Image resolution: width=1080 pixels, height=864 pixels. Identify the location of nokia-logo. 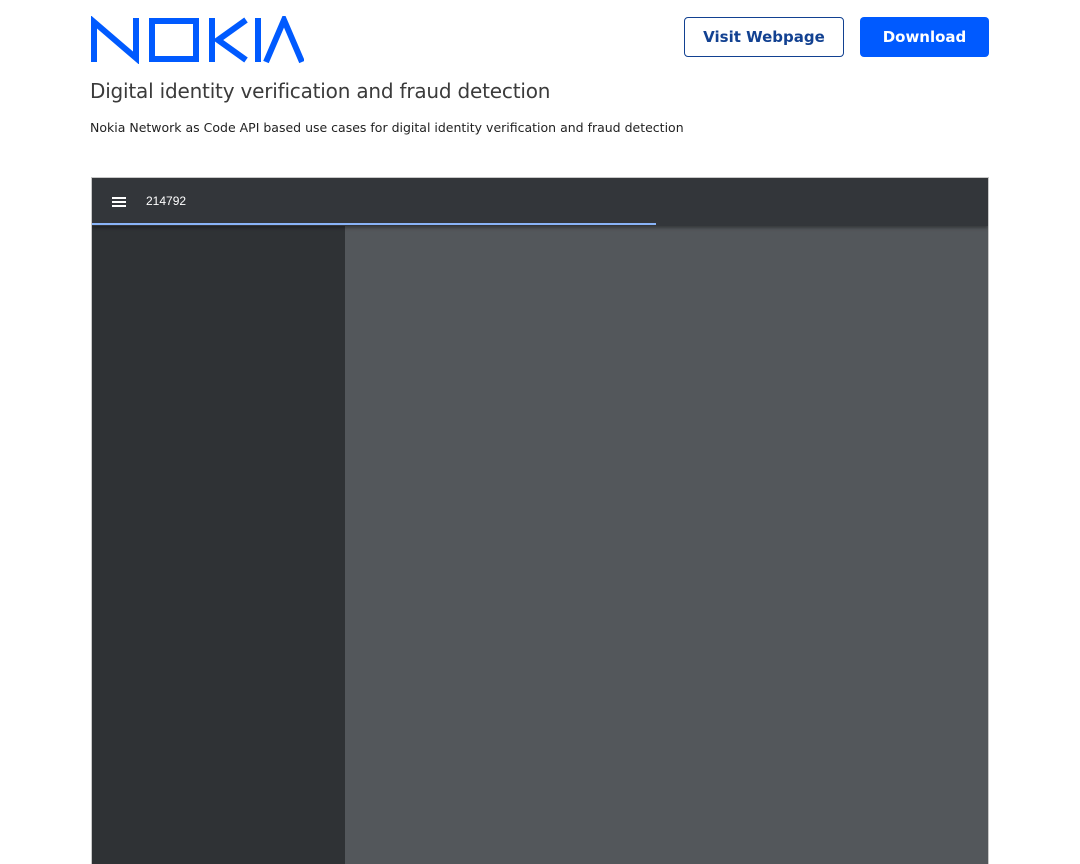
(197, 40).